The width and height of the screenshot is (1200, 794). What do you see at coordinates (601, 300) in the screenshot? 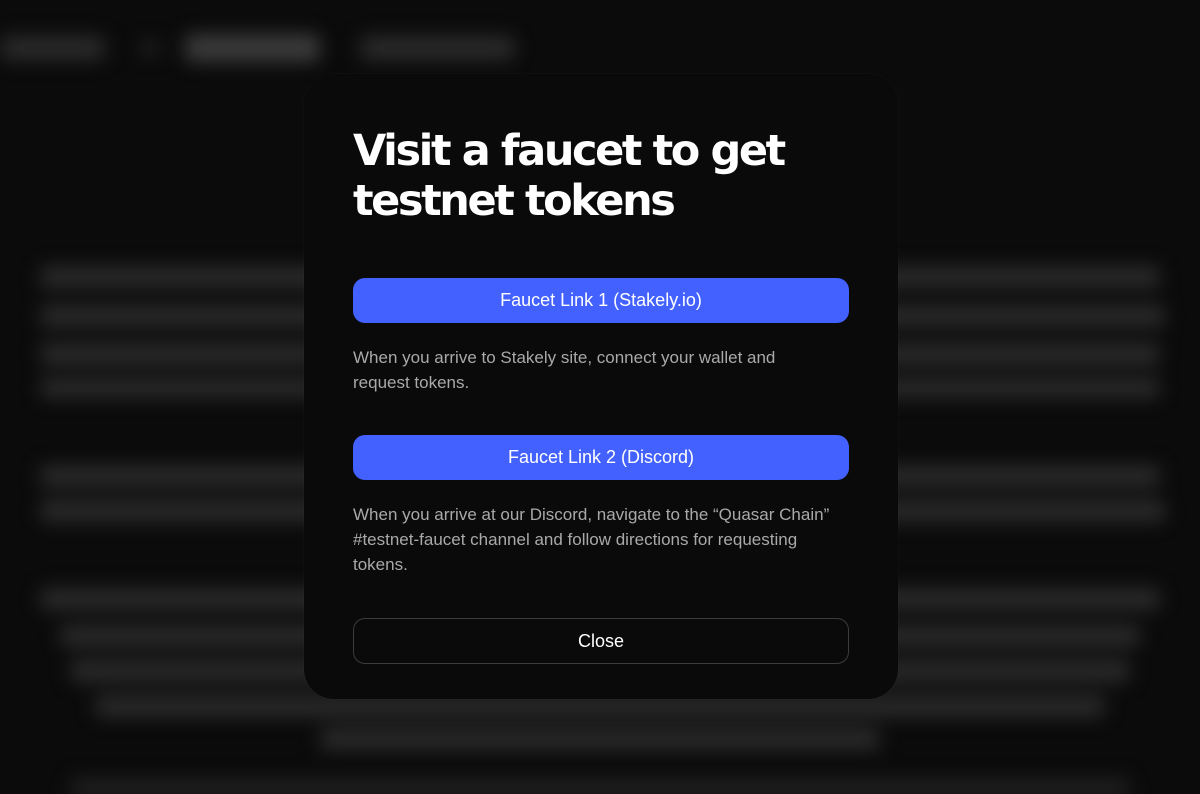
I see `faucet-link-1-button: Faucet Link 1 (Stakely.io)` at bounding box center [601, 300].